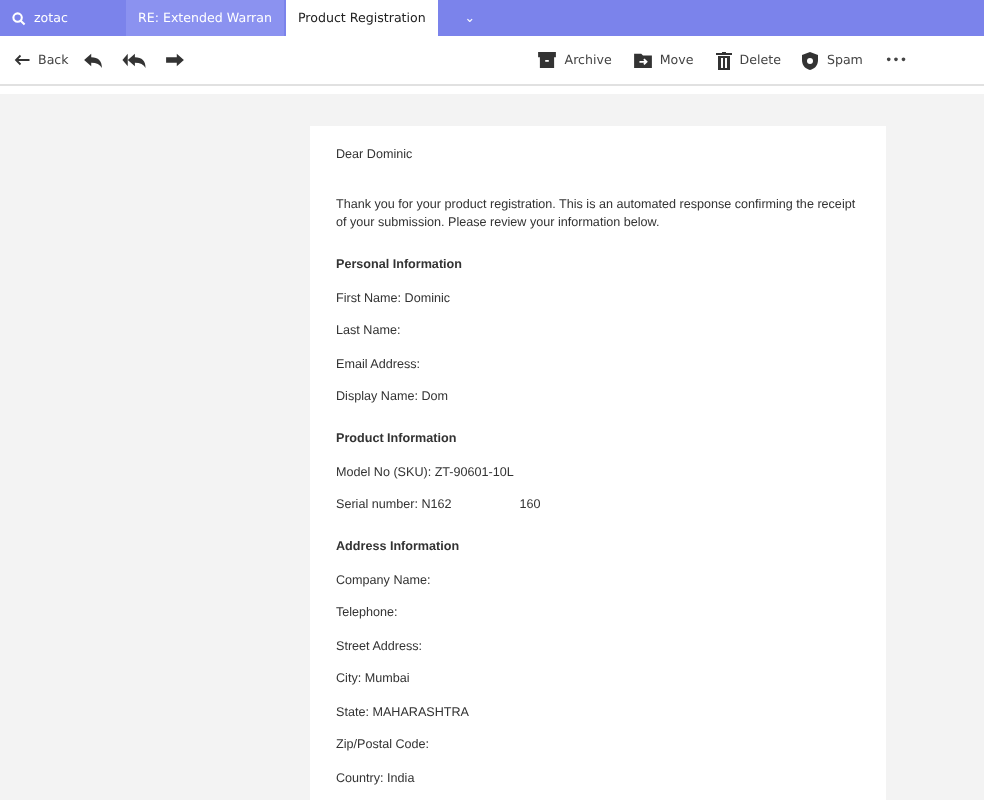 The height and width of the screenshot is (800, 984). I want to click on forward-icon, so click(175, 60).